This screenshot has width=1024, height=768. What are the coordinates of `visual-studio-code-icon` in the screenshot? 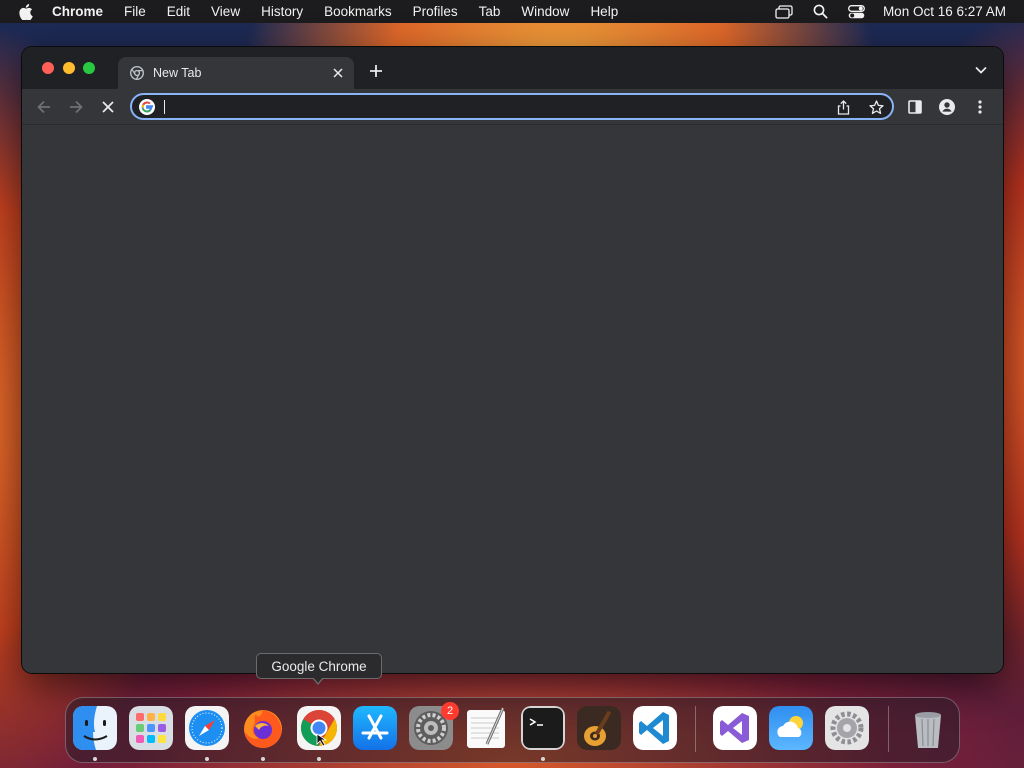 It's located at (655, 728).